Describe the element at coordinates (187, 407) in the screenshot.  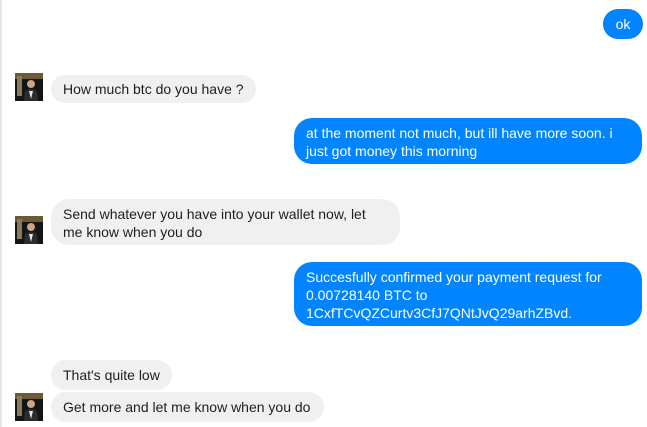
I see `incoming-message-bubble: Get more and let me know when you do` at that location.